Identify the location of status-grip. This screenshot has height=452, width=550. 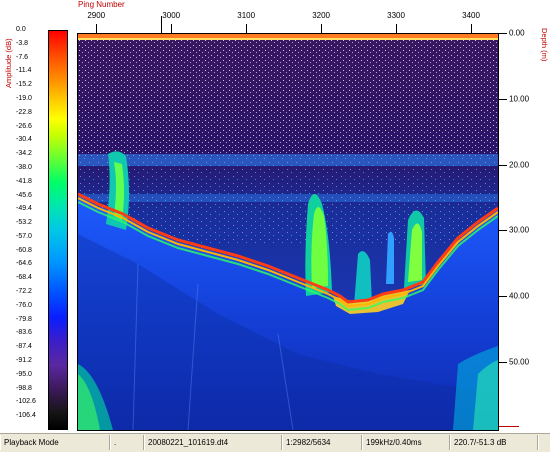
(544, 442).